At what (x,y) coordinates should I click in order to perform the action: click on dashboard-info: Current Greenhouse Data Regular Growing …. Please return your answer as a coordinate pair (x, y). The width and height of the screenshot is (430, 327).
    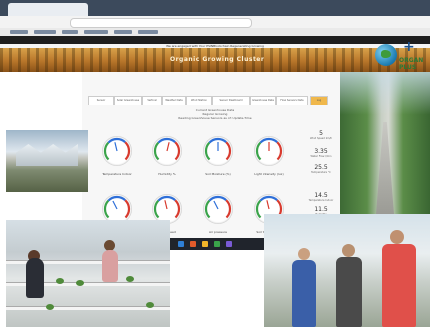
    Looking at the image, I should click on (215, 114).